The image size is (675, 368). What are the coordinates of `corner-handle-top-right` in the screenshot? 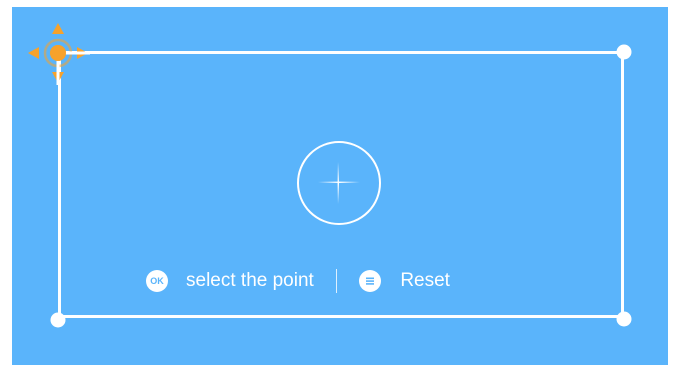 It's located at (624, 52).